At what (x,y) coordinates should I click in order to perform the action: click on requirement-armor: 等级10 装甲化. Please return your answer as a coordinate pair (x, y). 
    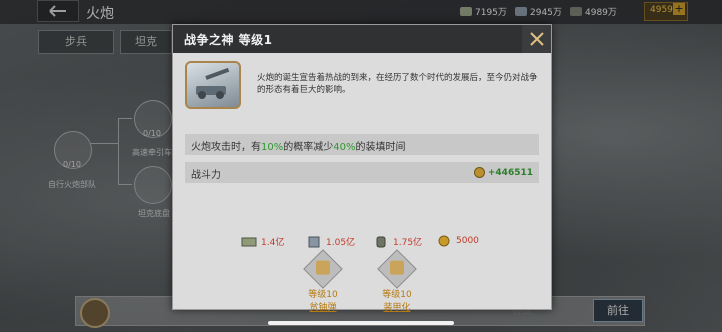
    Looking at the image, I should click on (397, 281).